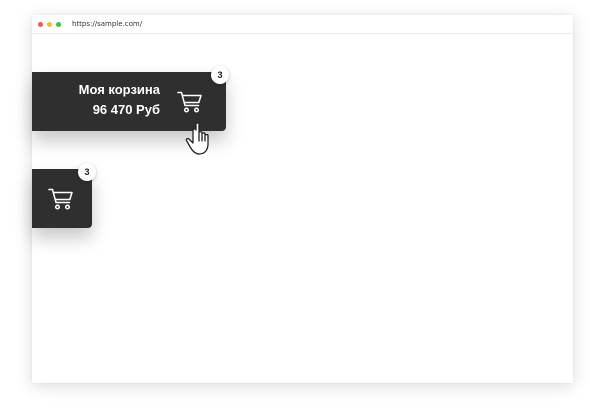 Image resolution: width=600 pixels, height=415 pixels. I want to click on cart-title: Моя корзина, so click(119, 89).